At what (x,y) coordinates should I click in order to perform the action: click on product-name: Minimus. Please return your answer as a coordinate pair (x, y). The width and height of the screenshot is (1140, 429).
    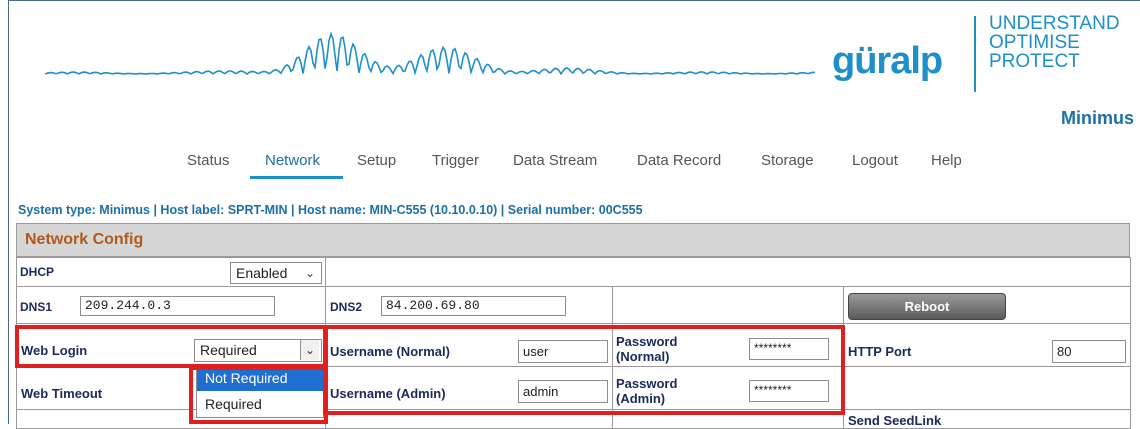
    Looking at the image, I should click on (1097, 118).